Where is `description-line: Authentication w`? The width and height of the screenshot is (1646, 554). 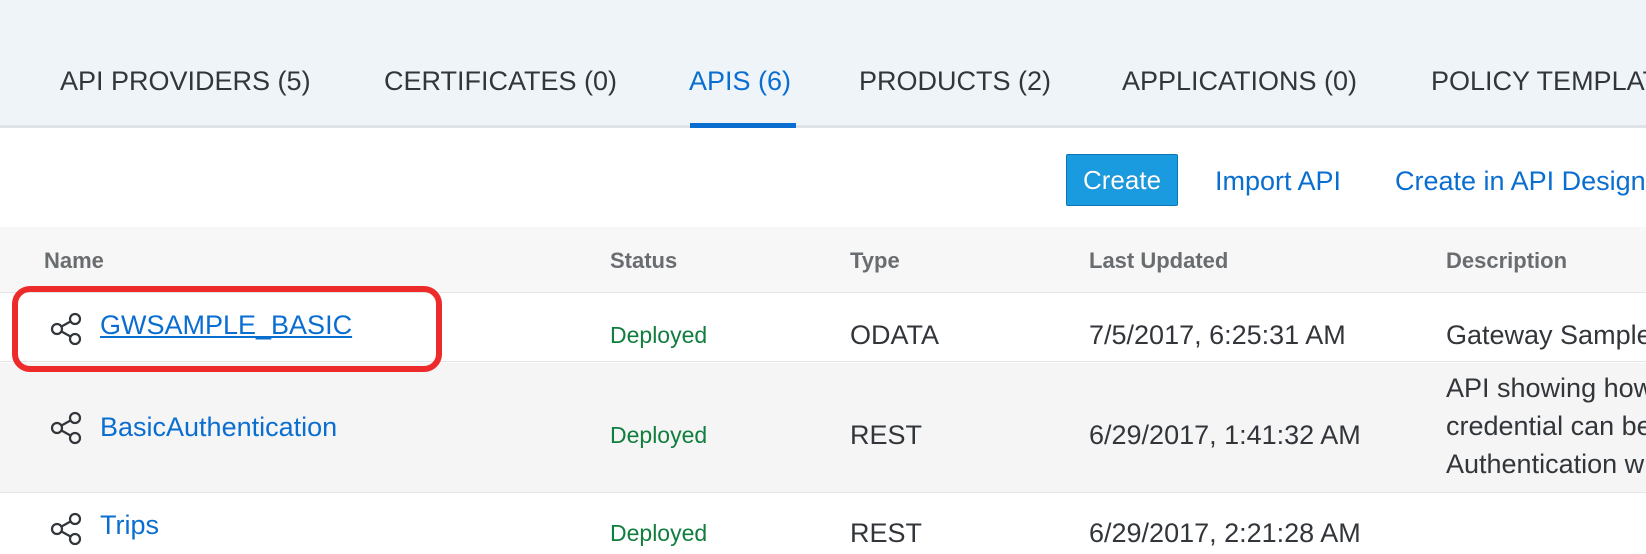
description-line: Authentication w is located at coordinates (1545, 464).